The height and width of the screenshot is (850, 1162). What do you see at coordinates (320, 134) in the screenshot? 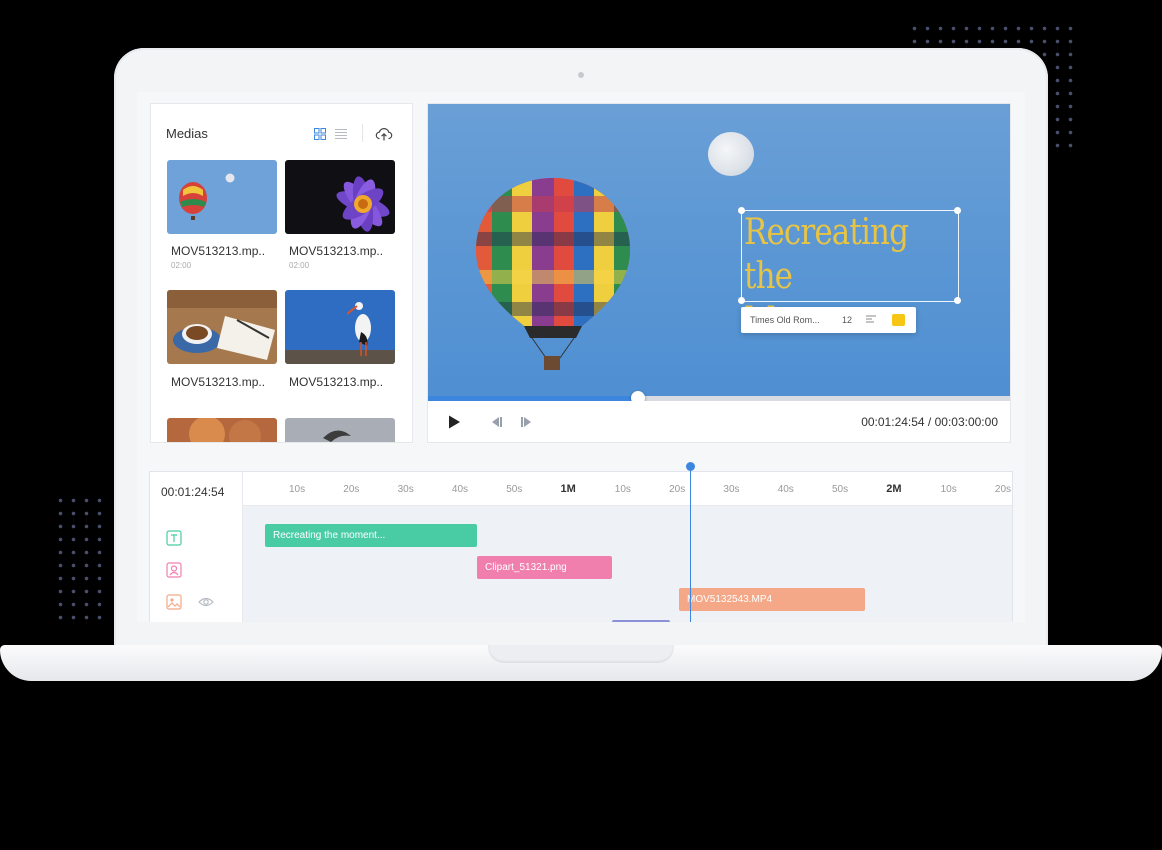
I see `grid-view-icon` at bounding box center [320, 134].